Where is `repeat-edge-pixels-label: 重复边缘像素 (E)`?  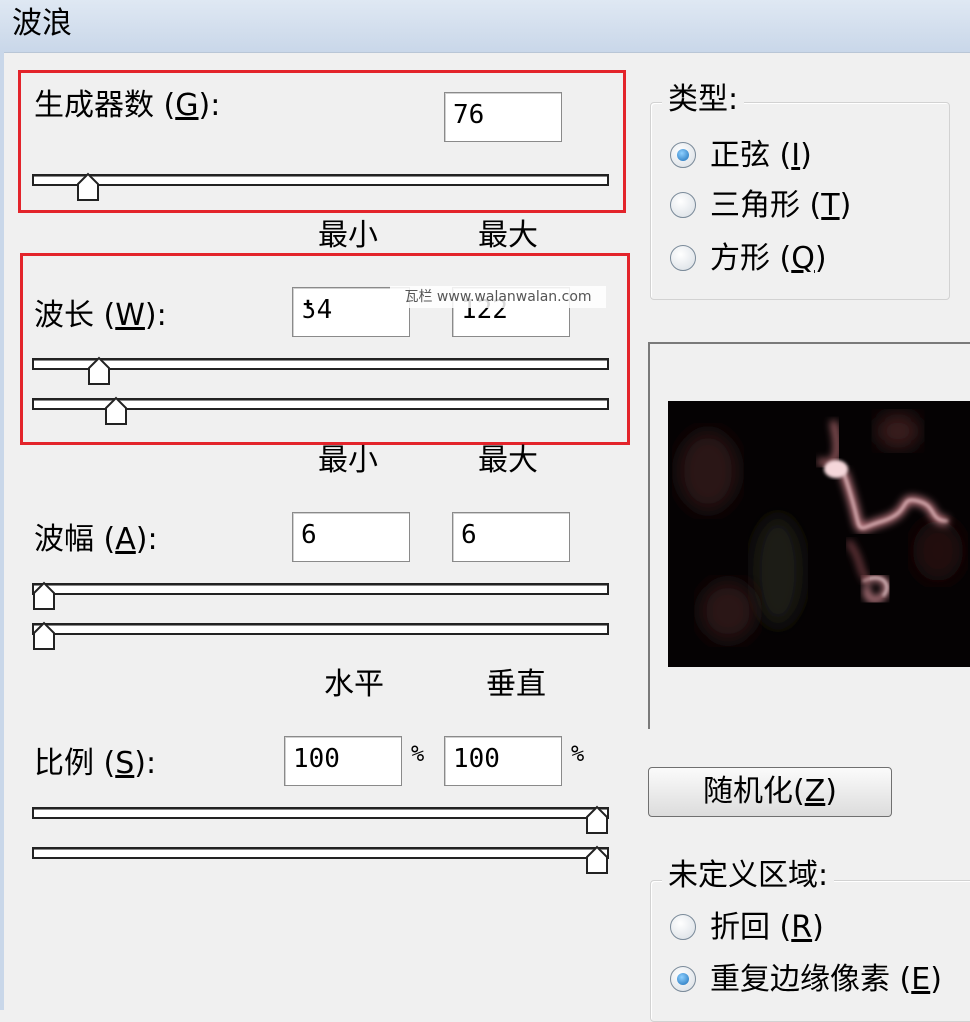
repeat-edge-pixels-label: 重复边缘像素 (E) is located at coordinates (826, 979).